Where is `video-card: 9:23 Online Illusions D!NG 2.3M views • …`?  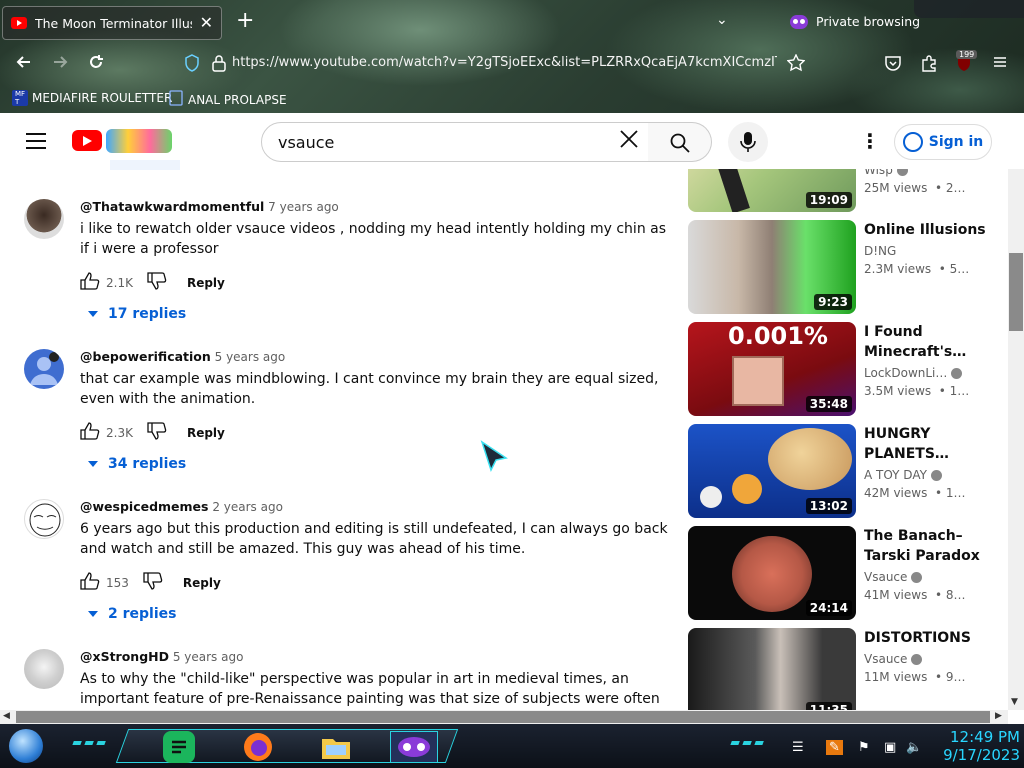
video-card: 9:23 Online Illusions D!NG 2.3M views • … is located at coordinates (838, 267).